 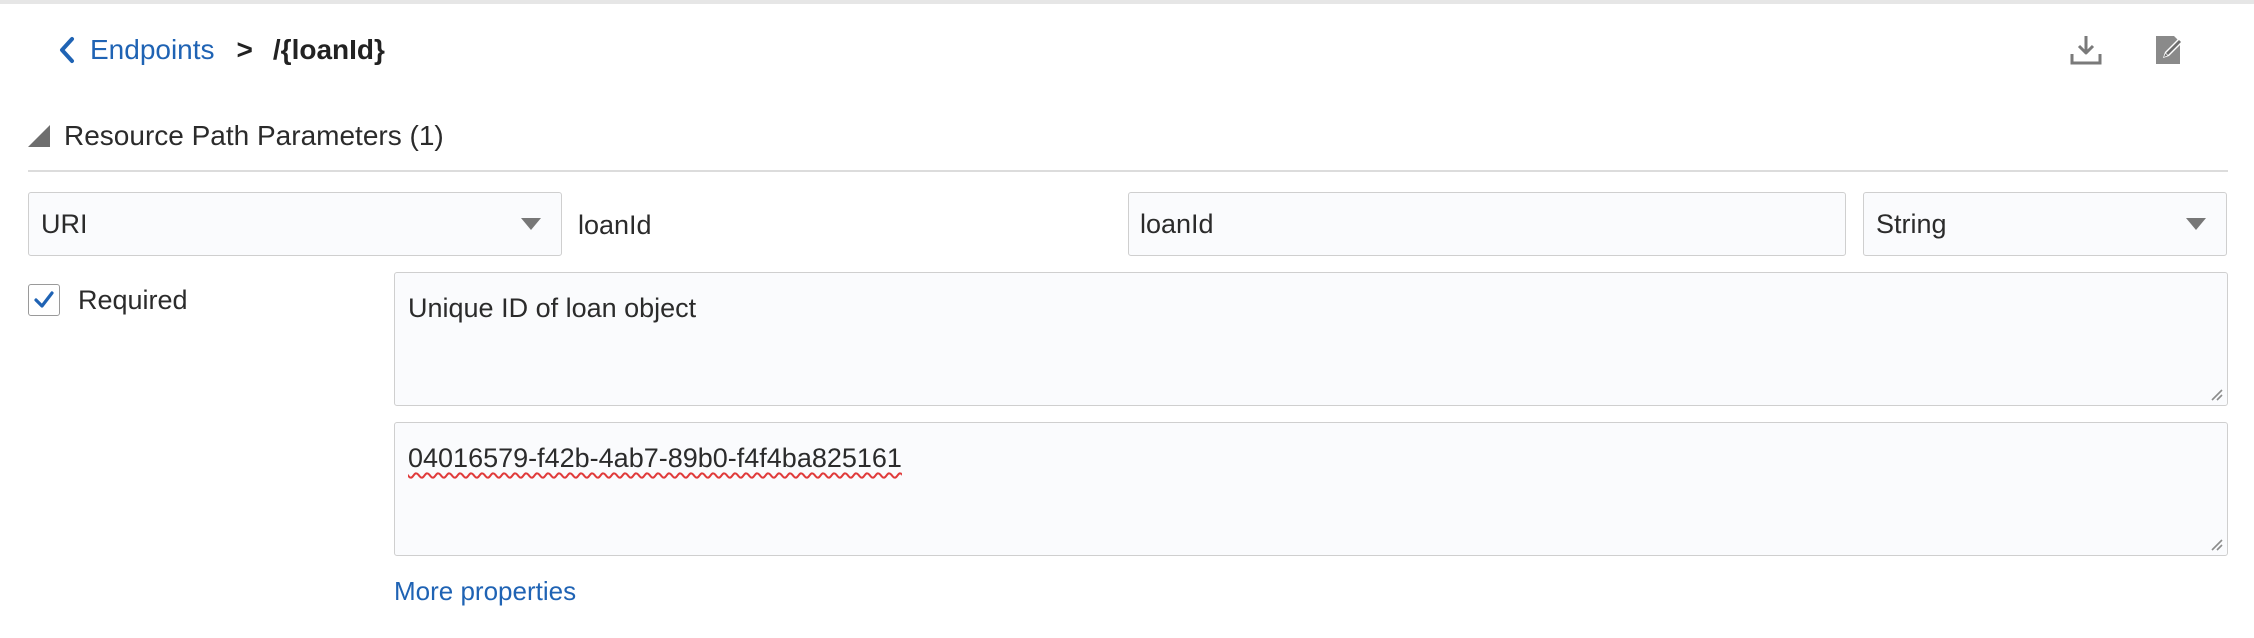 I want to click on required-checkbox, so click(x=44, y=300).